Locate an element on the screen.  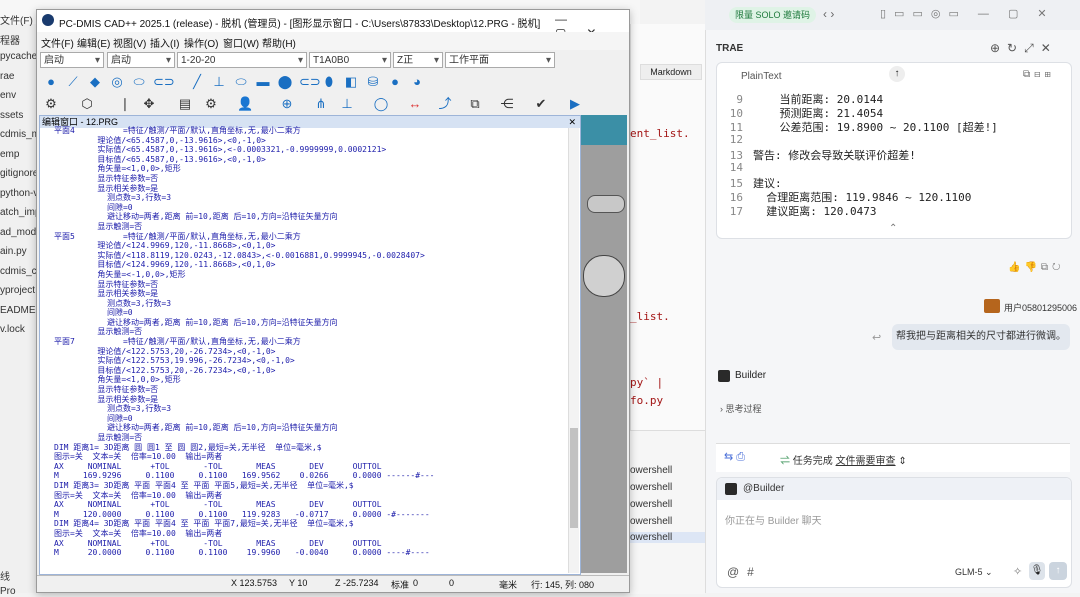
vector-icon: ⊥ is located at coordinates (219, 82).